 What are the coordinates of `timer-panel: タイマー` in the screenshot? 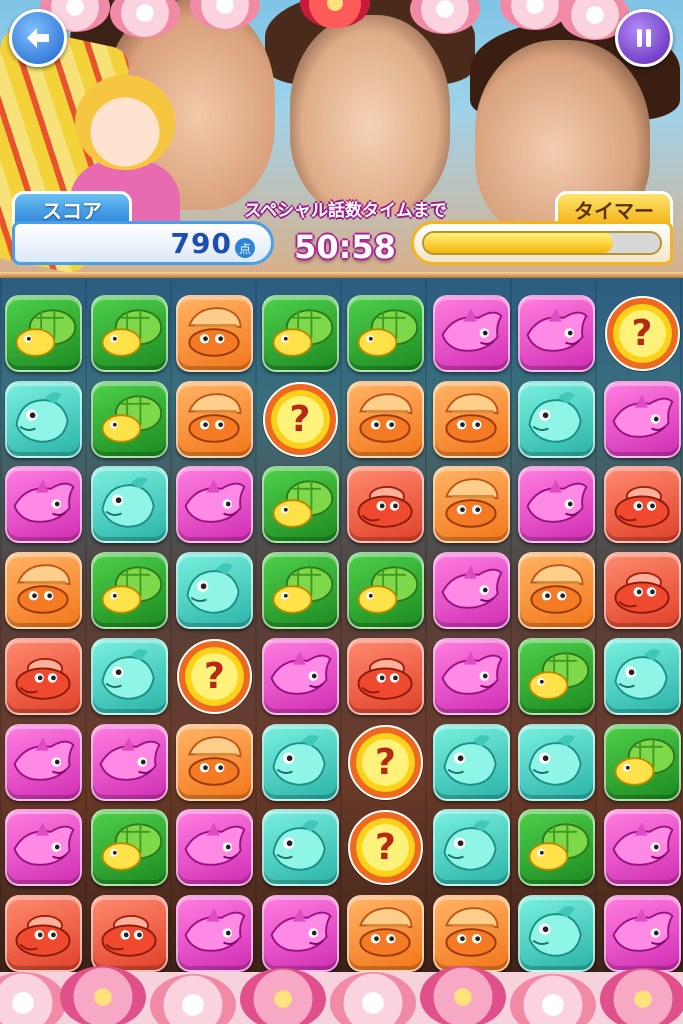 It's located at (542, 230).